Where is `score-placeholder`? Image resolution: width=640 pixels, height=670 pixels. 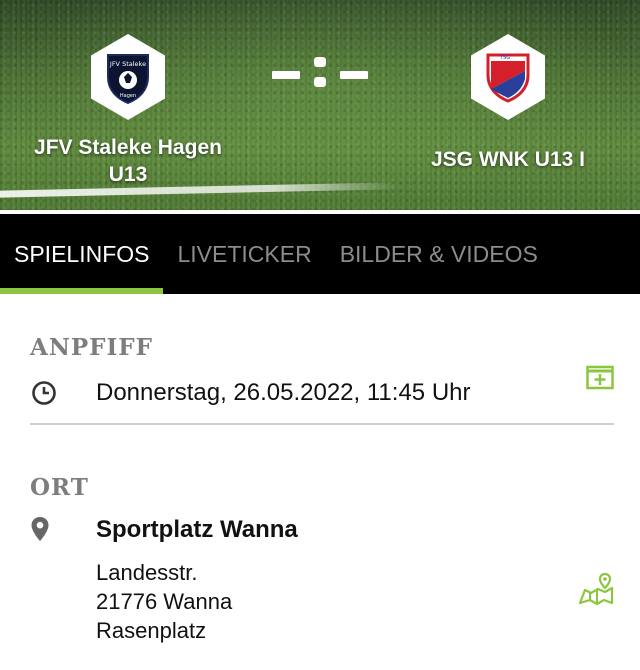
score-placeholder is located at coordinates (320, 74).